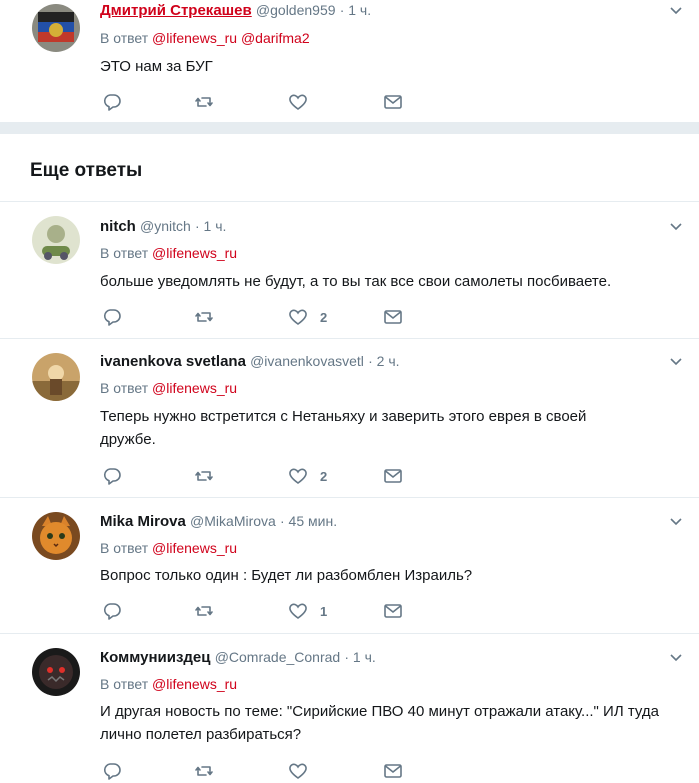 Image resolution: width=699 pixels, height=783 pixels. Describe the element at coordinates (176, 10) in the screenshot. I see `author-name: Дмитрий Стрекашев` at that location.